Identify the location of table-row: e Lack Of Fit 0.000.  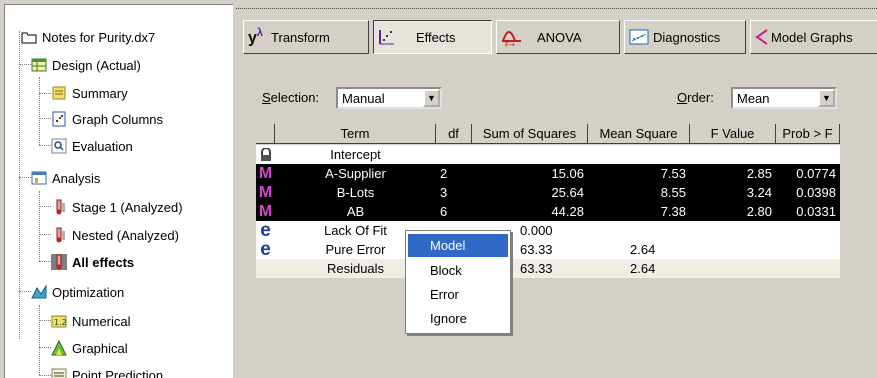
(548, 230).